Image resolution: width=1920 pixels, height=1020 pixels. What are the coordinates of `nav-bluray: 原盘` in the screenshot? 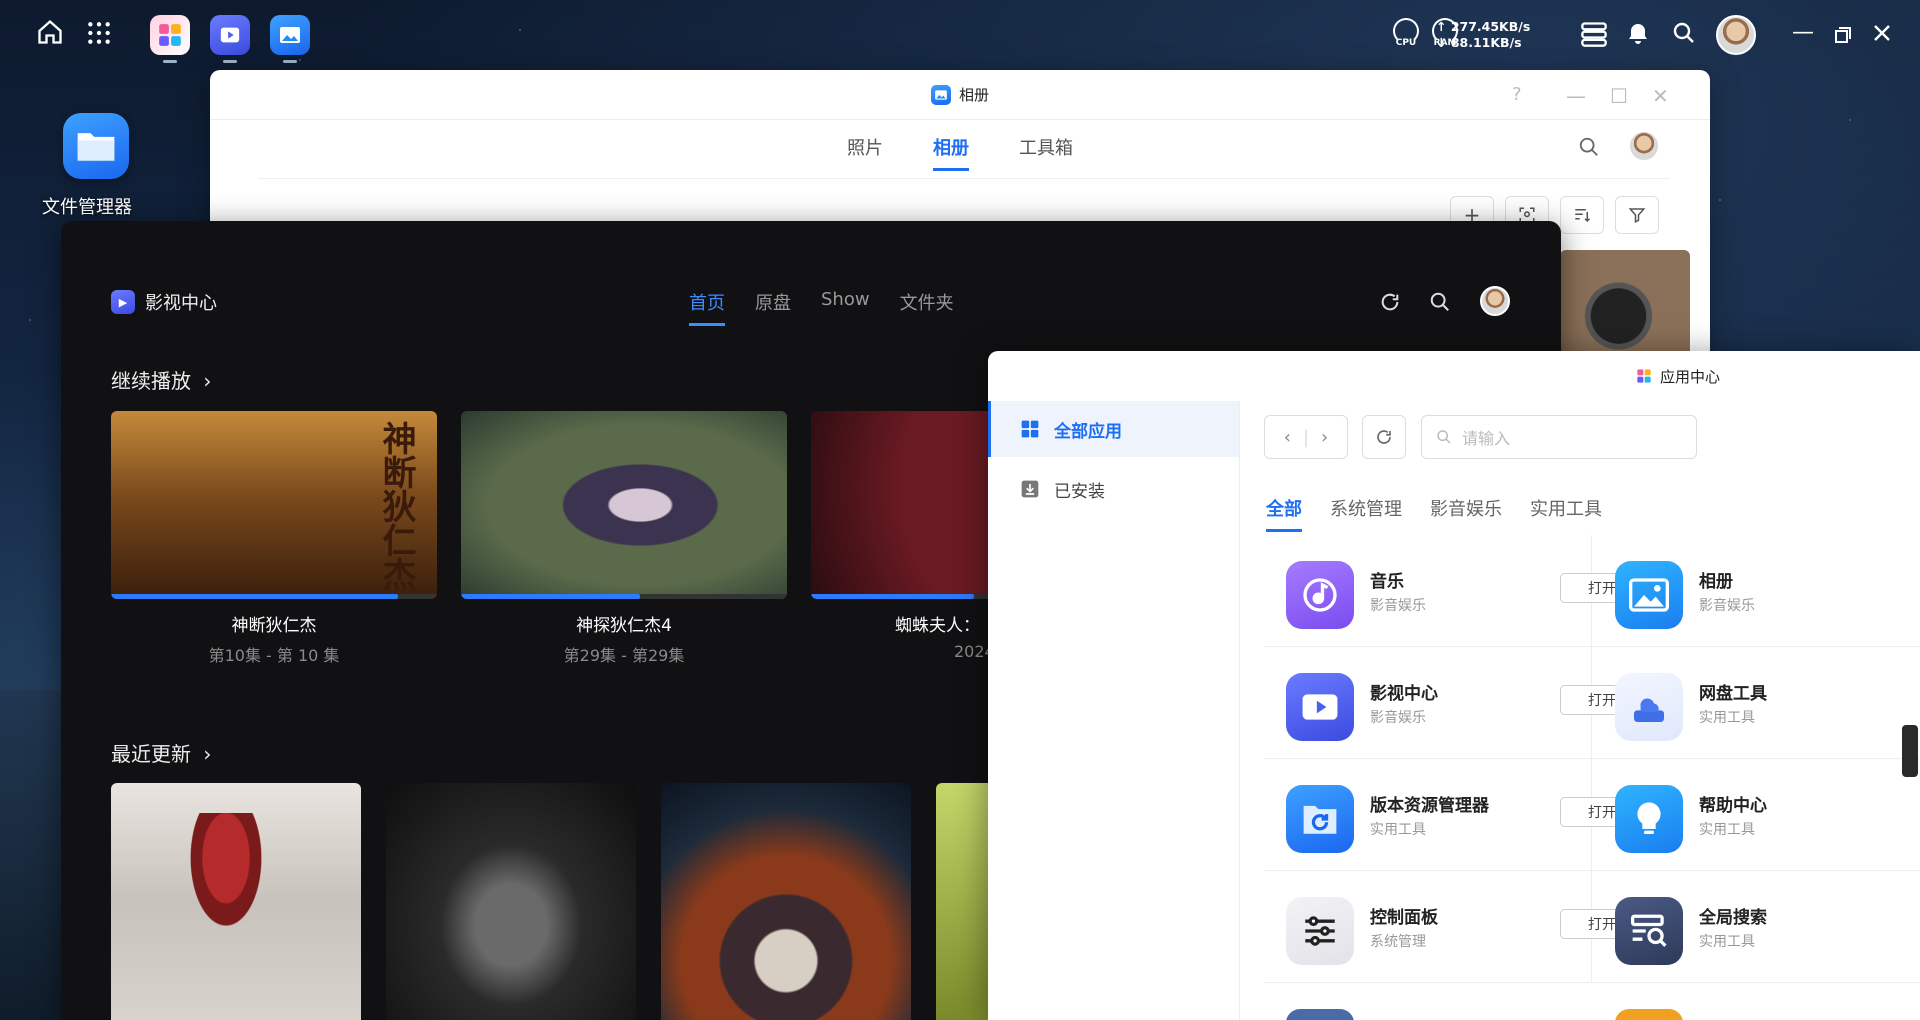 It's located at (773, 307).